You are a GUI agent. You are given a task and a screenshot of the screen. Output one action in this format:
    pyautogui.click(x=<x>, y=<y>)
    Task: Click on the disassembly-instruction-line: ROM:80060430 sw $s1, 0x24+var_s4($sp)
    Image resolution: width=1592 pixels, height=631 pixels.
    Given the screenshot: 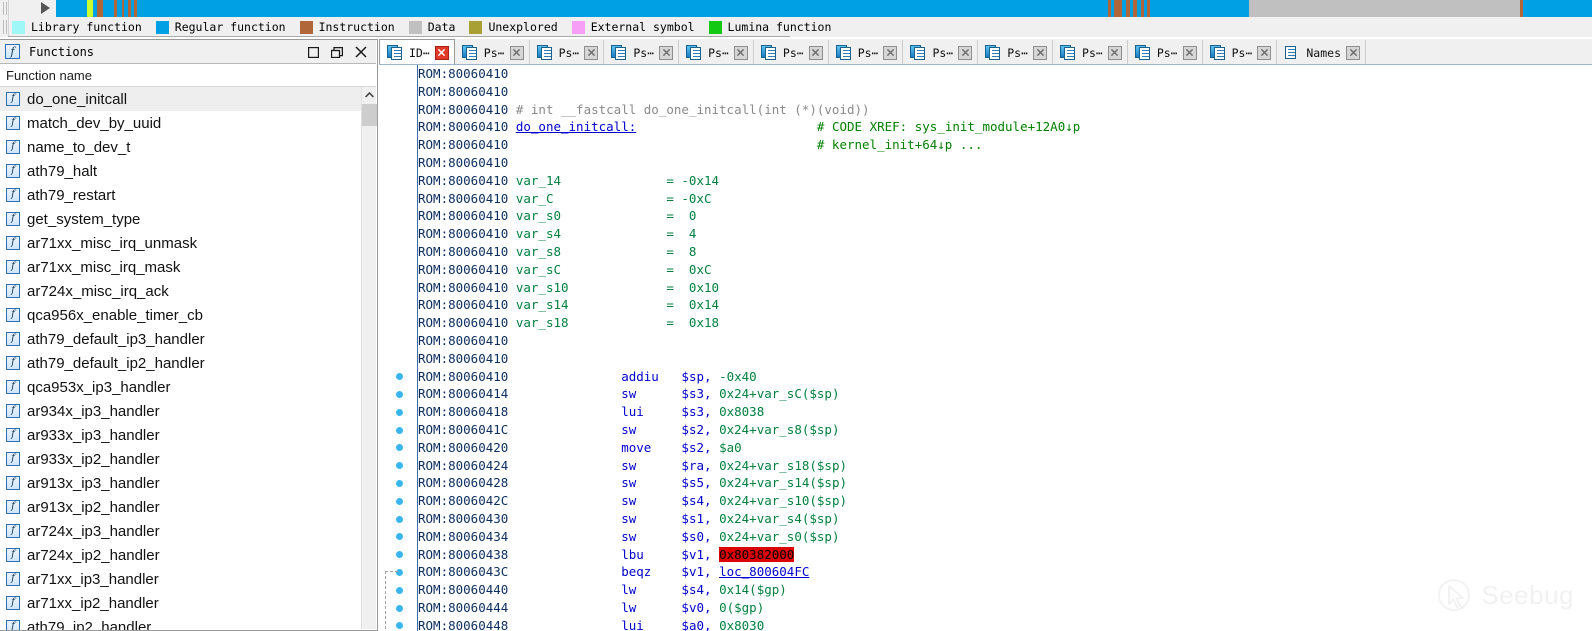 What is the action you would take?
    pyautogui.click(x=1005, y=519)
    